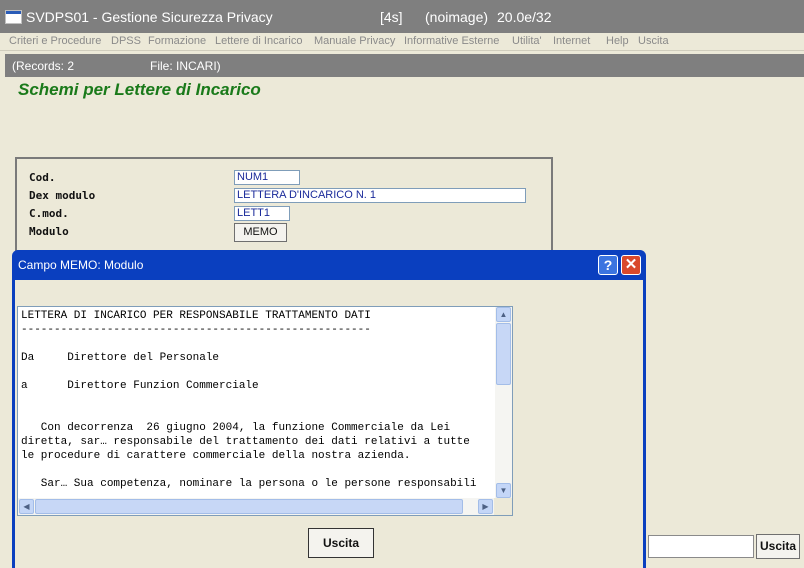 The height and width of the screenshot is (568, 804). Describe the element at coordinates (62, 195) in the screenshot. I see `dex-modulo-label: Dex modulo` at that location.